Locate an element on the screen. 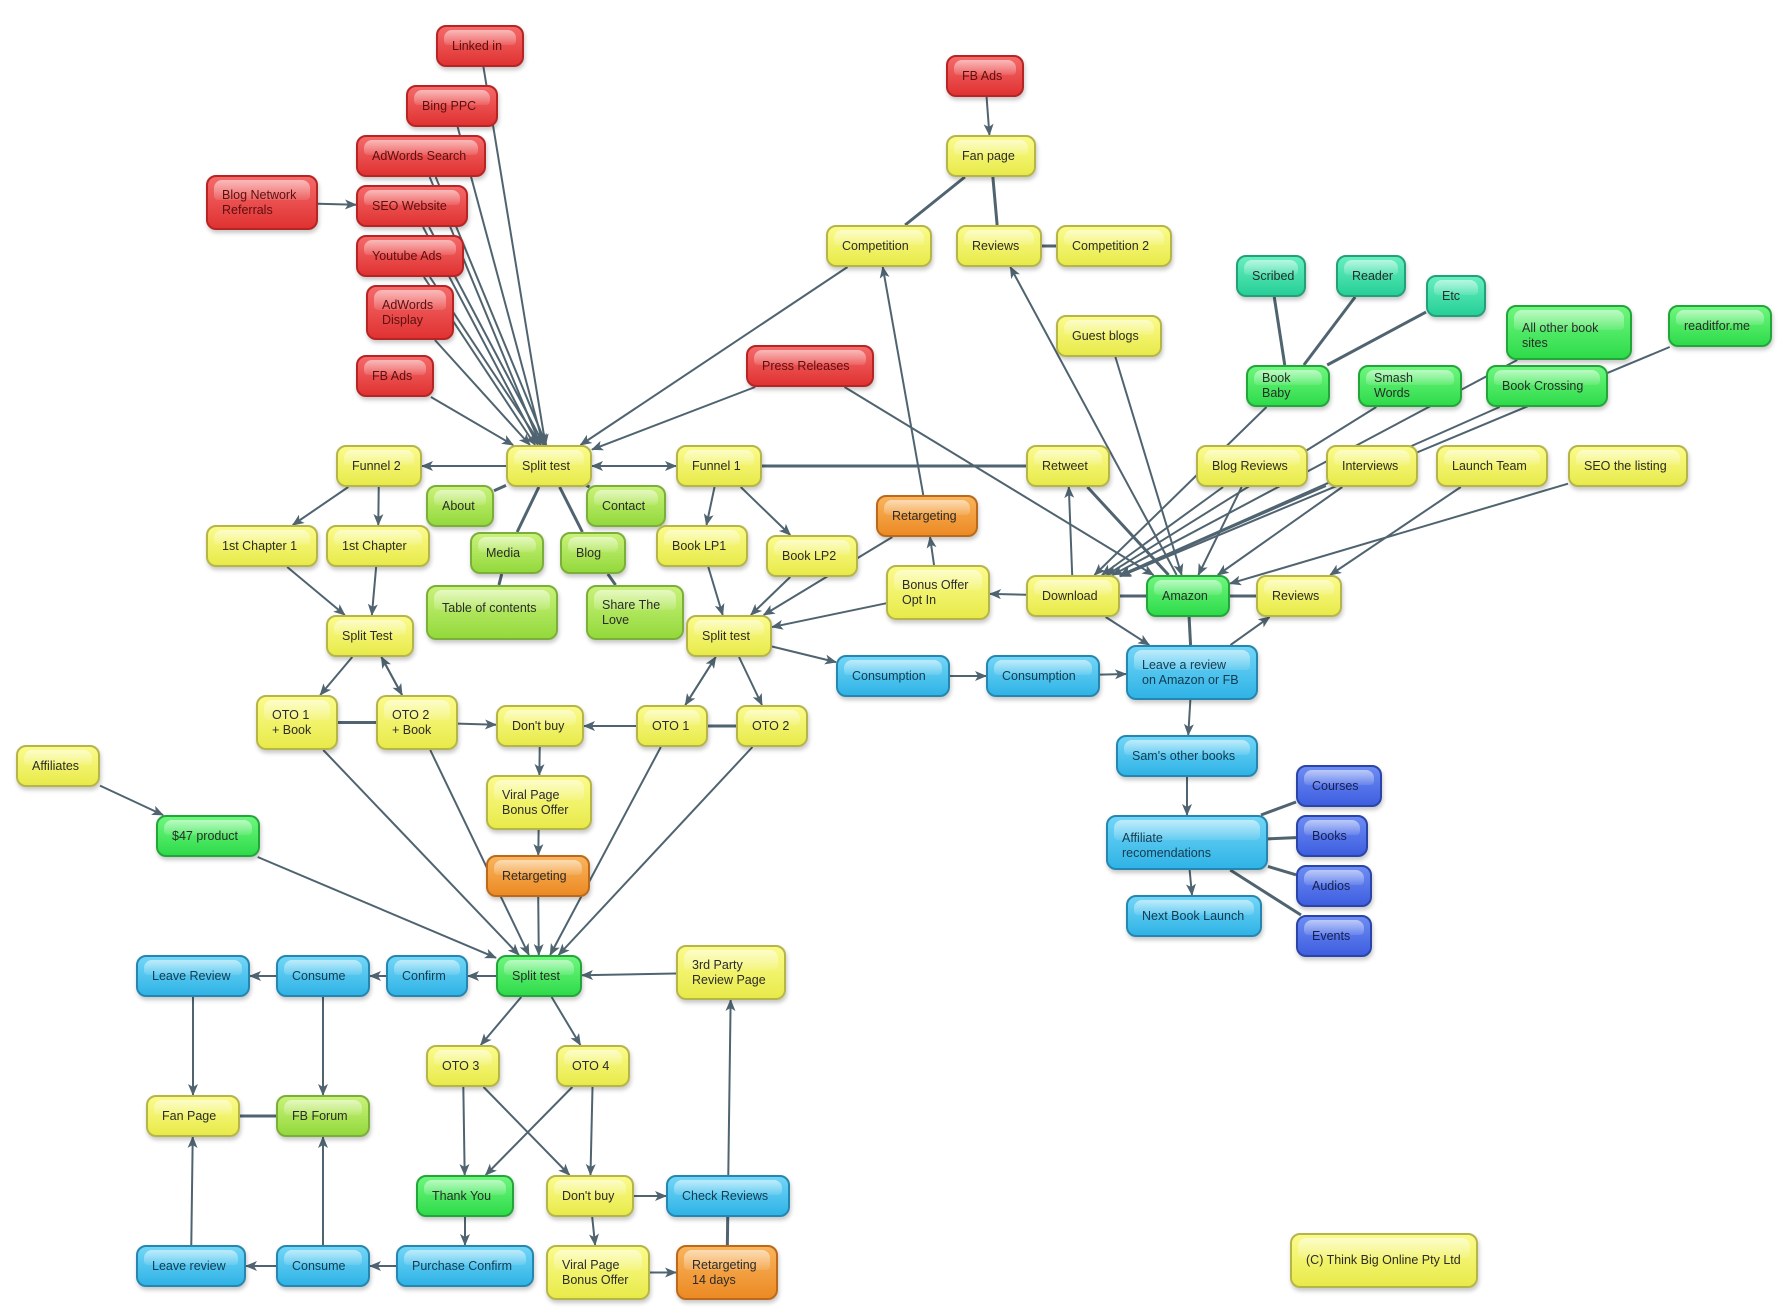  node-fan-page-top: Fan page is located at coordinates (991, 156).